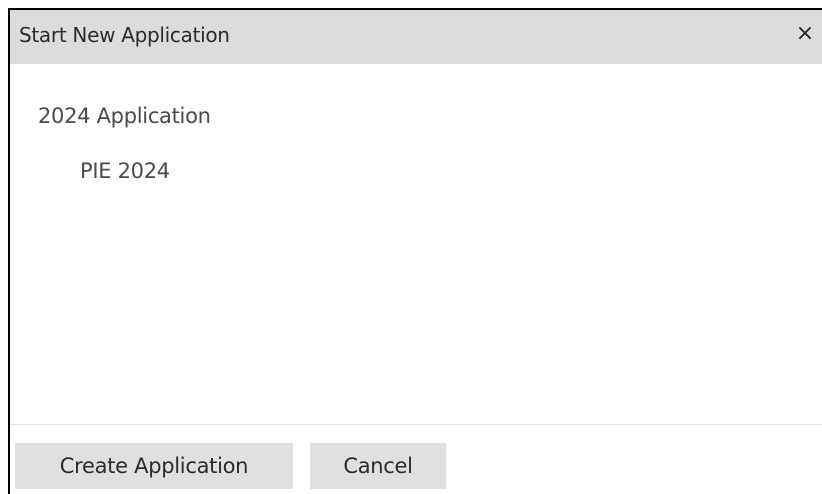 The height and width of the screenshot is (494, 822). What do you see at coordinates (378, 466) in the screenshot?
I see `cancel-button: Cancel` at bounding box center [378, 466].